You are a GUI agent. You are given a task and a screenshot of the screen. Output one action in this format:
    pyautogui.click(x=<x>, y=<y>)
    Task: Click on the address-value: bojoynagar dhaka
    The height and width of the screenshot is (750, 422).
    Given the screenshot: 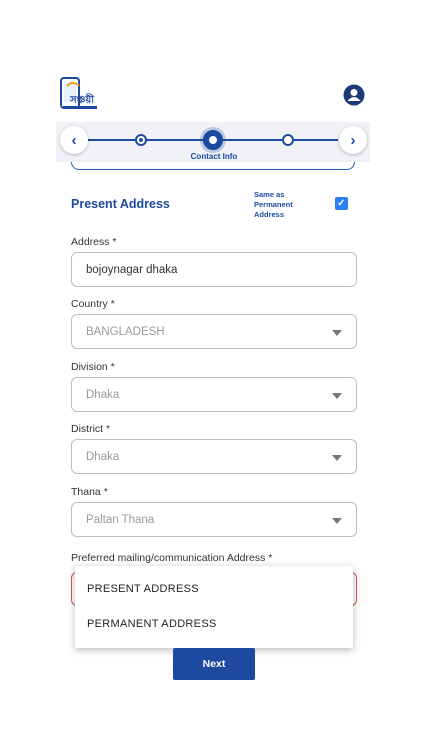 What is the action you would take?
    pyautogui.click(x=132, y=269)
    